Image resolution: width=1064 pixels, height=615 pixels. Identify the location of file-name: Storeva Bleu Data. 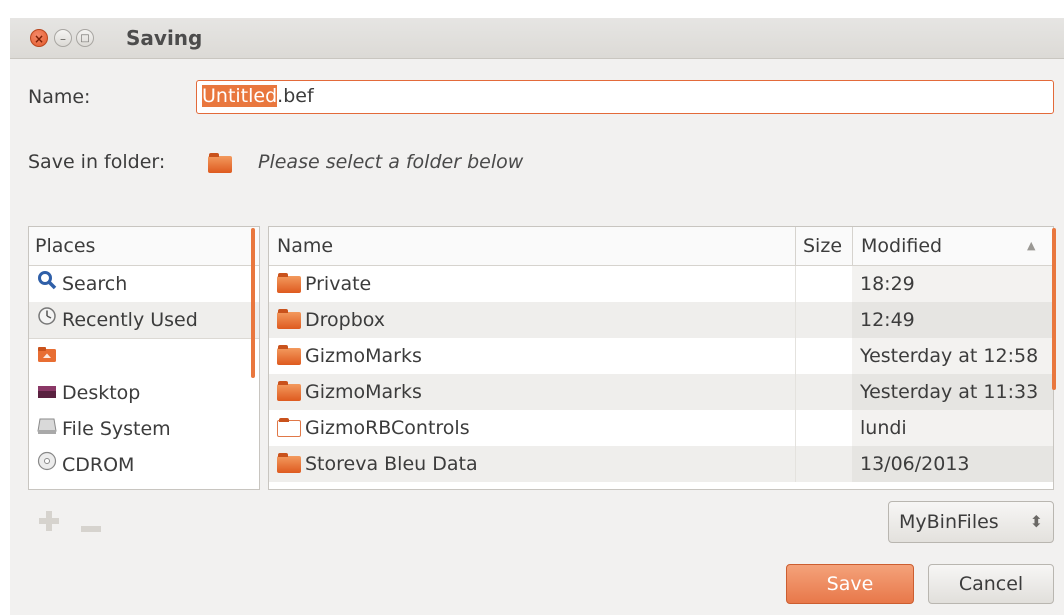
(391, 464).